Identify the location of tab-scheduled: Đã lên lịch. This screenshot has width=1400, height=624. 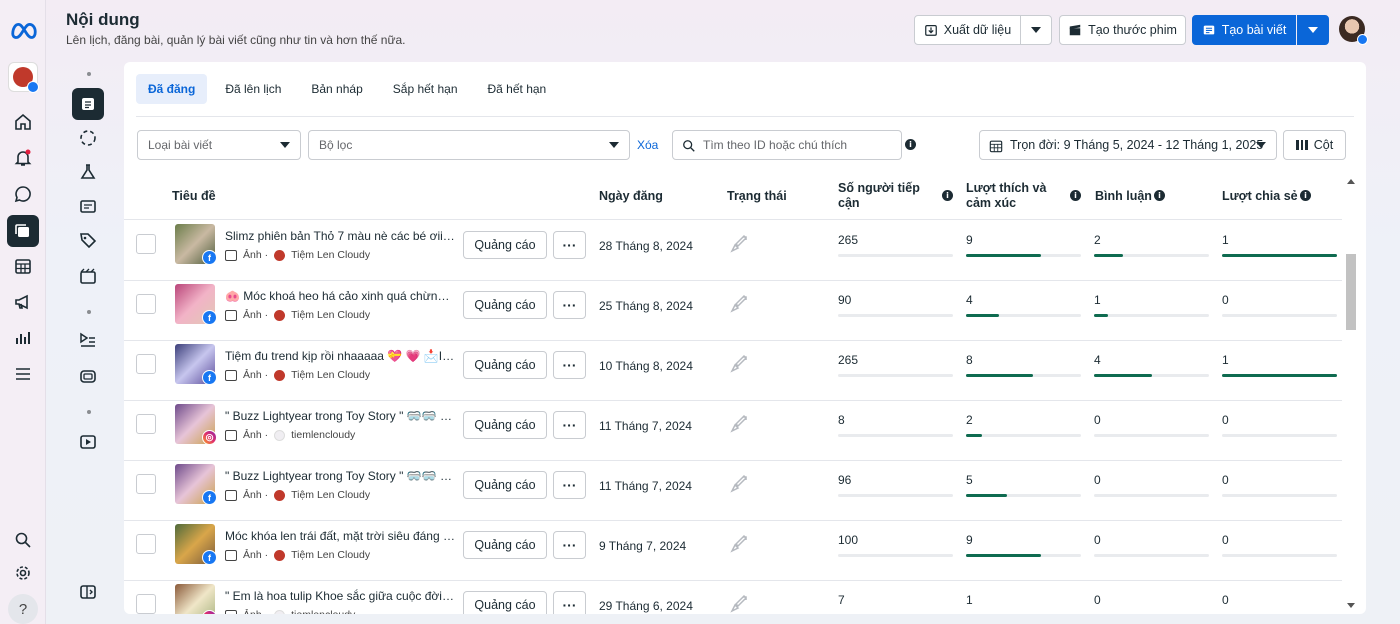
(253, 89).